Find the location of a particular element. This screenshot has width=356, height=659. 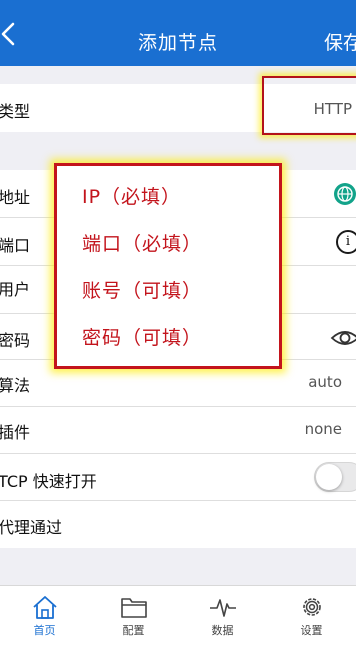

tab-label: 设置 is located at coordinates (311, 630).